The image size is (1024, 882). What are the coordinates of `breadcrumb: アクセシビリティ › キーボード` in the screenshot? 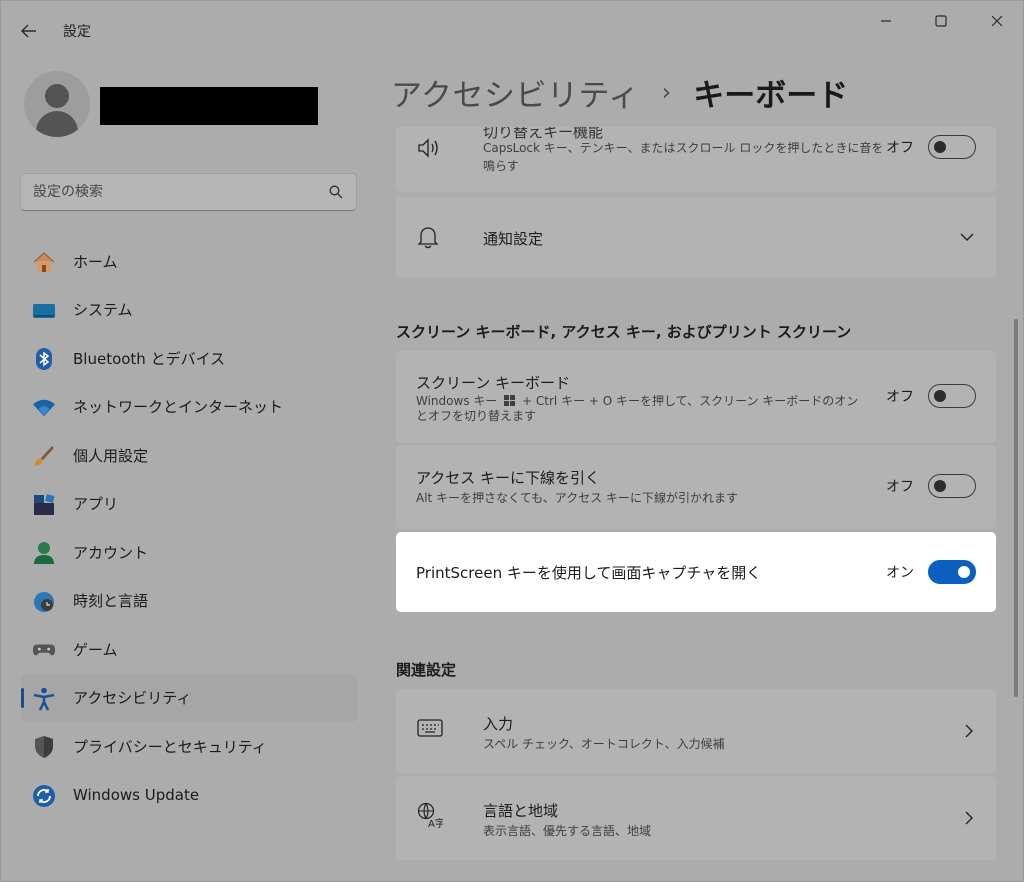 It's located at (619, 92).